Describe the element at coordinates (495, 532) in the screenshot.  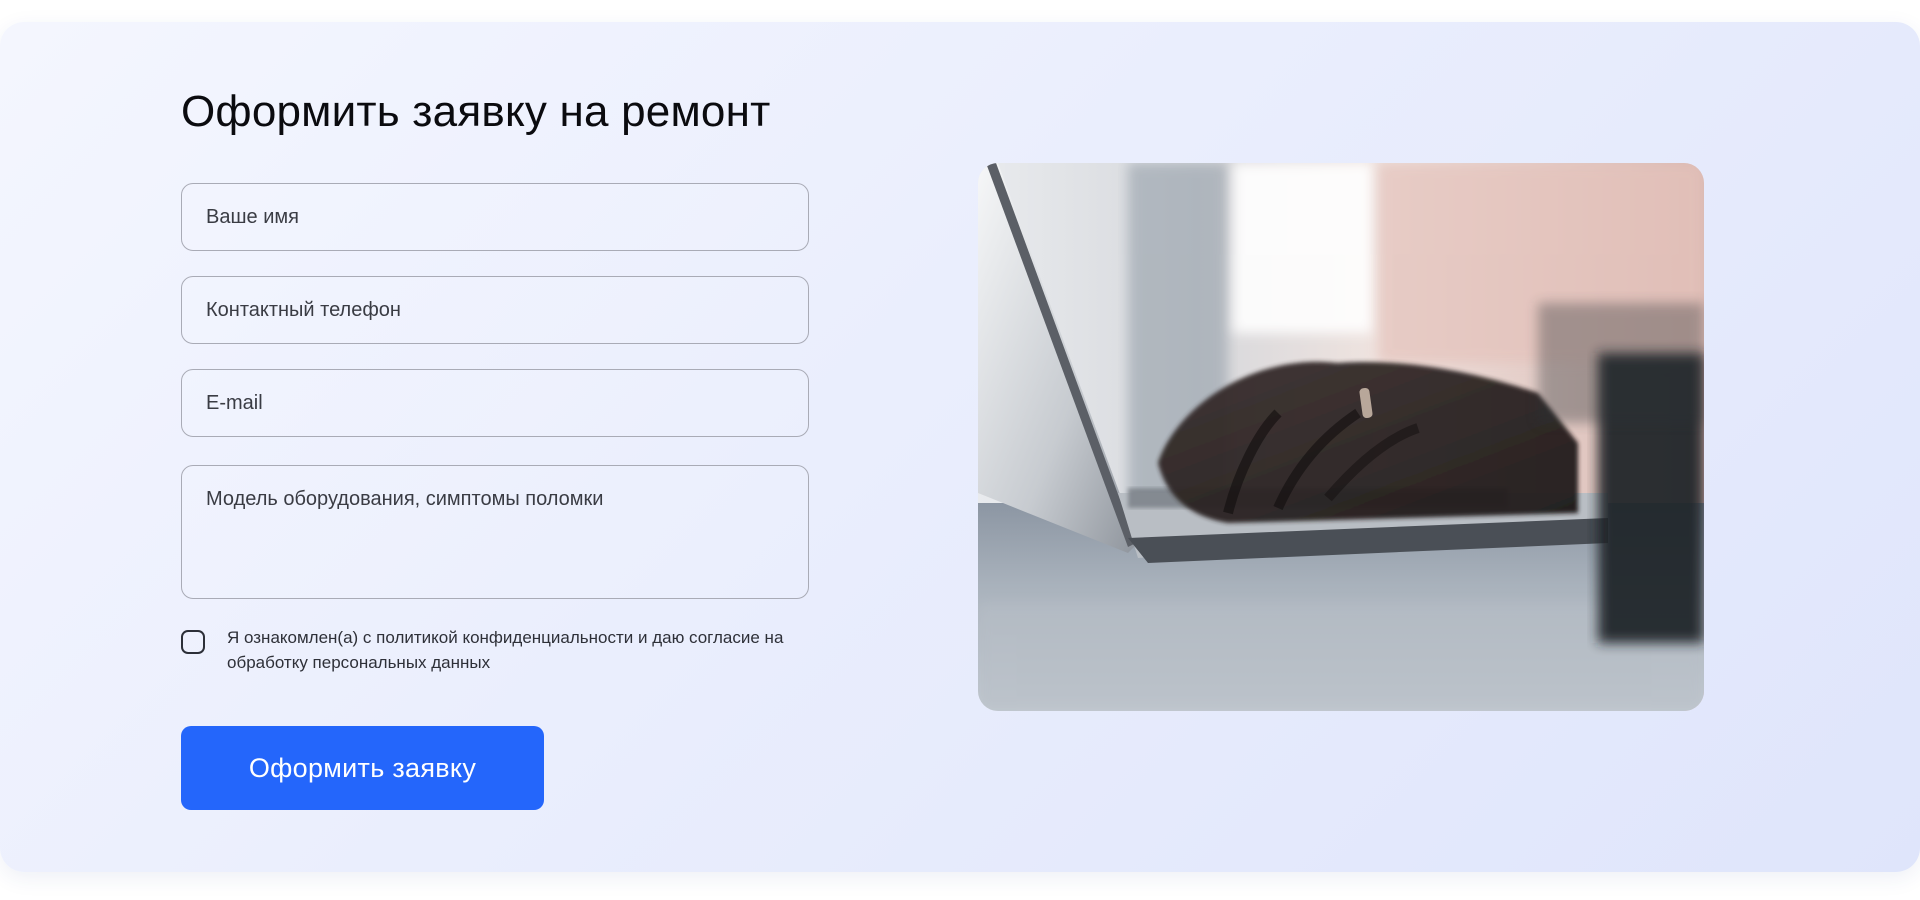
I see `details-textarea: Модель оборудования, симптомы поломки` at that location.